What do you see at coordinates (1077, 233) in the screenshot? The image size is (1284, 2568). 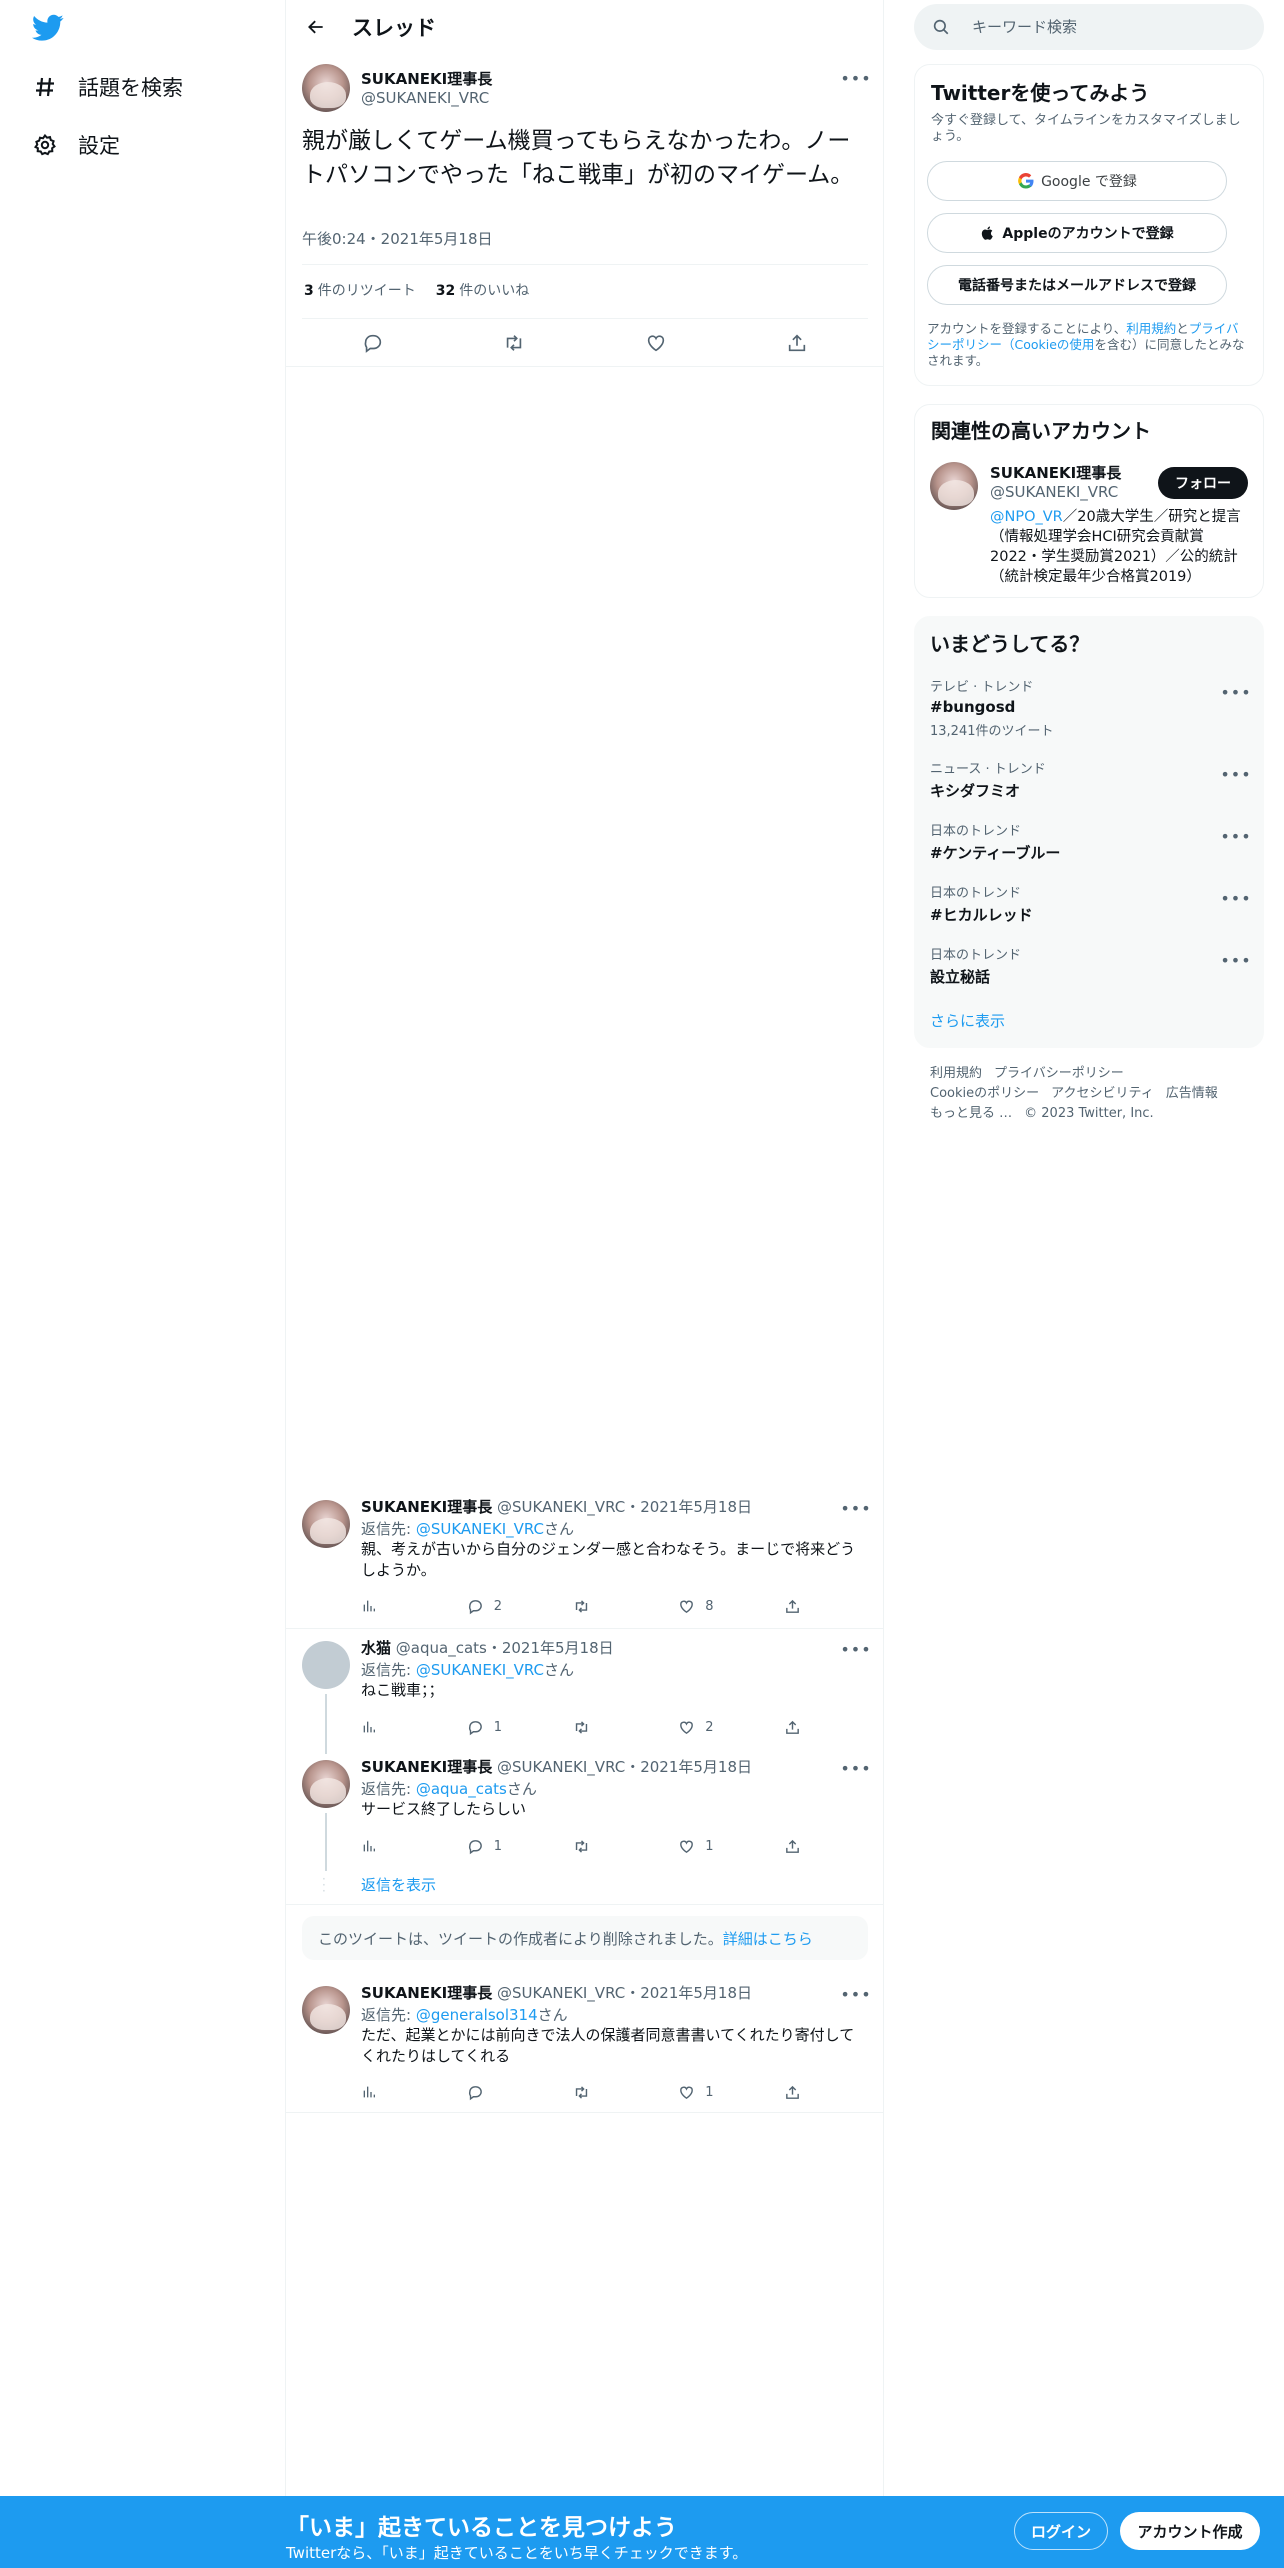 I see `apple-signup-button: Appleのアカウントで登録` at bounding box center [1077, 233].